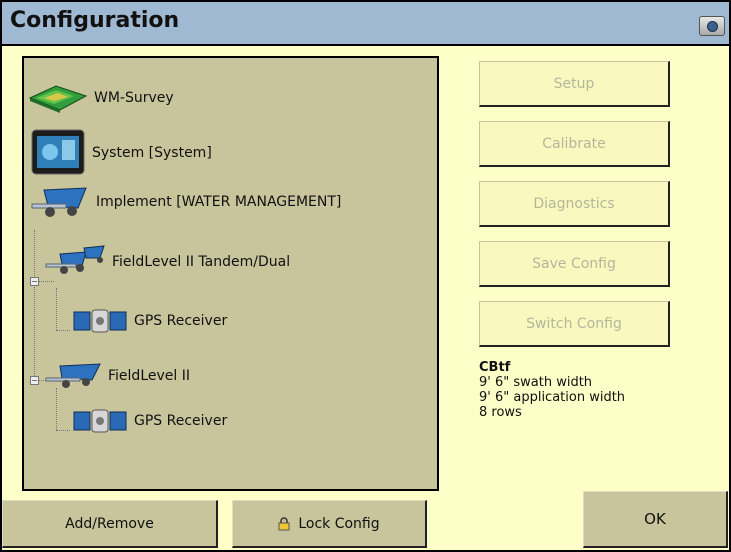 Image resolution: width=731 pixels, height=552 pixels. I want to click on tree-item-fieldlevel-tandem: FieldLevel II Tandem/Dual, so click(167, 262).